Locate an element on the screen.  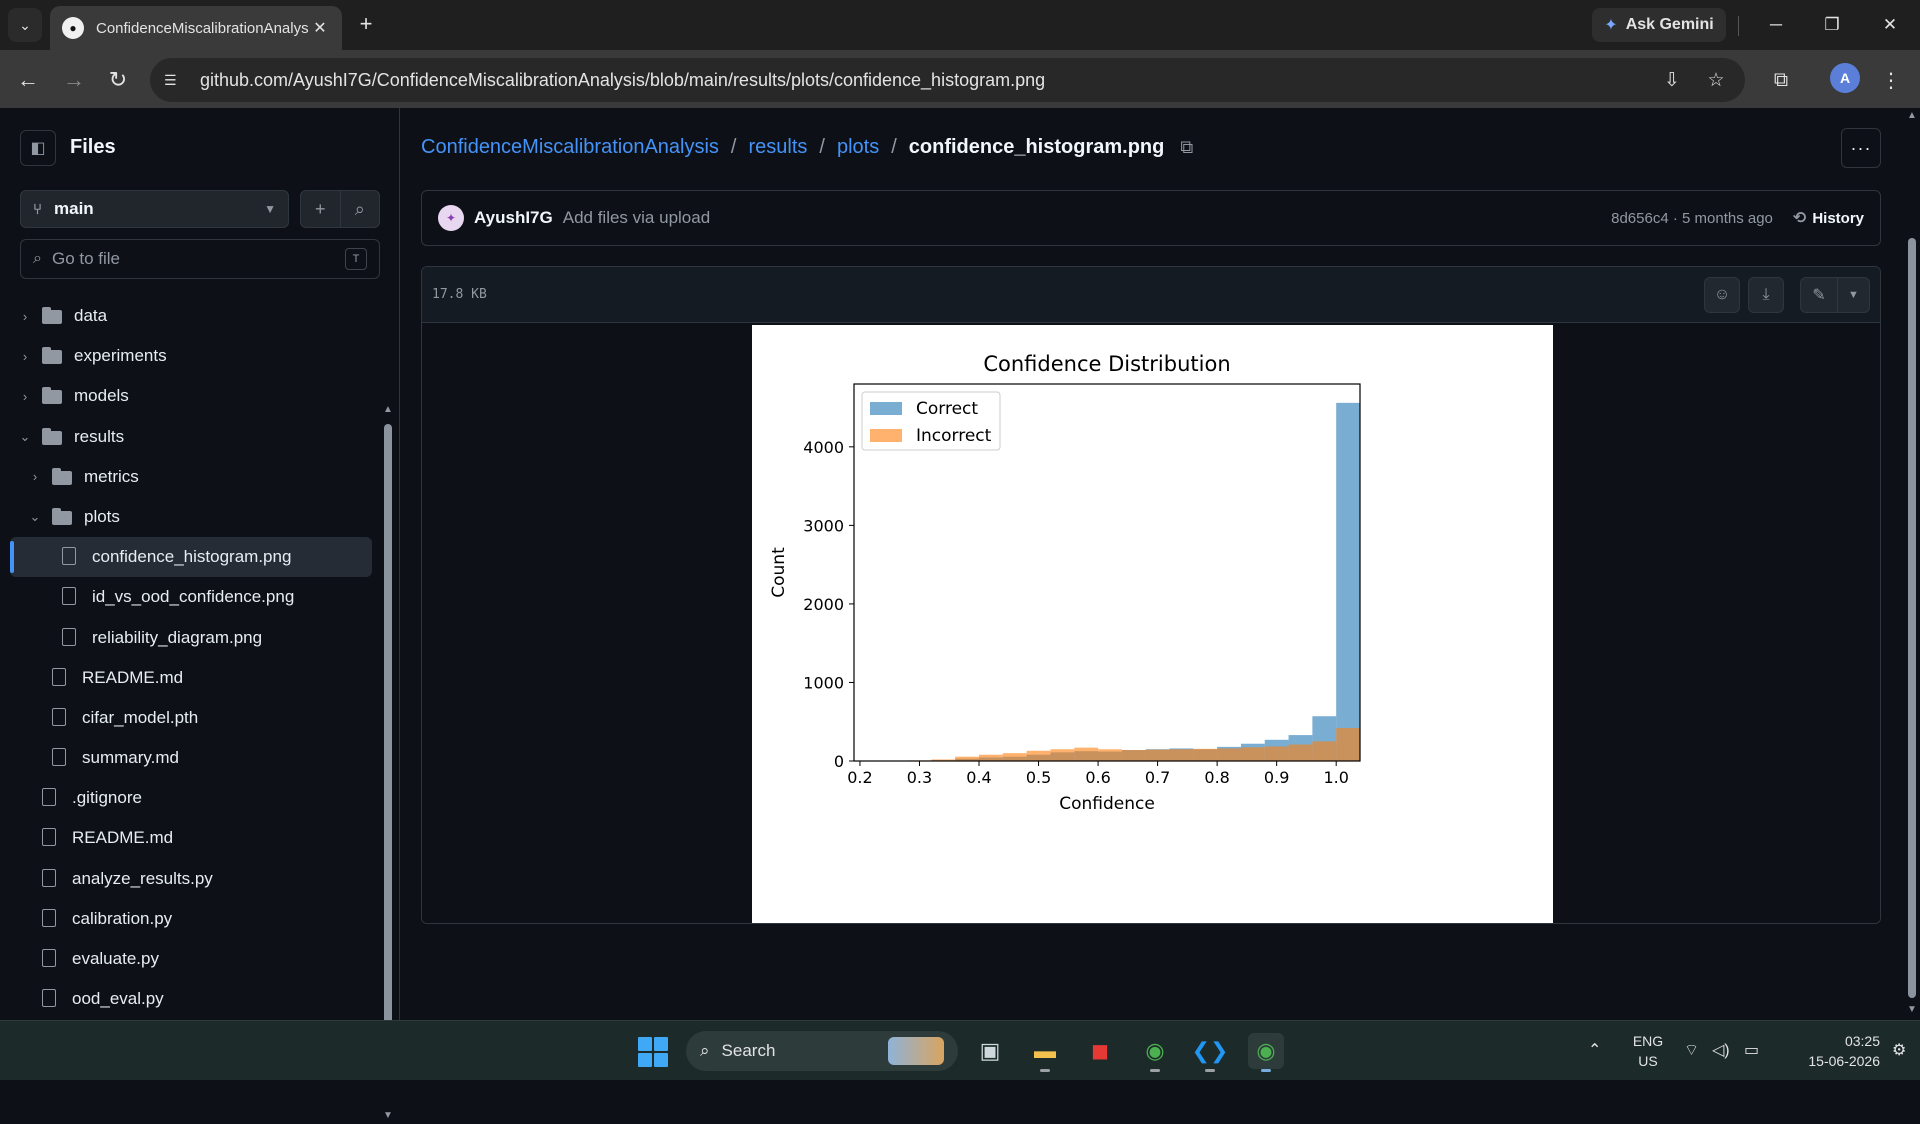
history-button: ⟲ History is located at coordinates (1828, 218).